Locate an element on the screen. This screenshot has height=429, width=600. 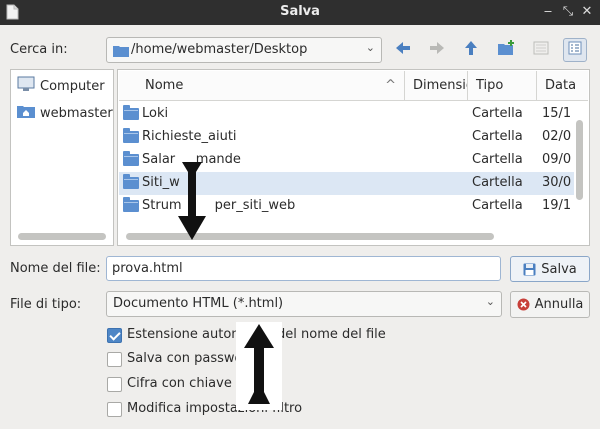
column-header-date: Data is located at coordinates (563, 86).